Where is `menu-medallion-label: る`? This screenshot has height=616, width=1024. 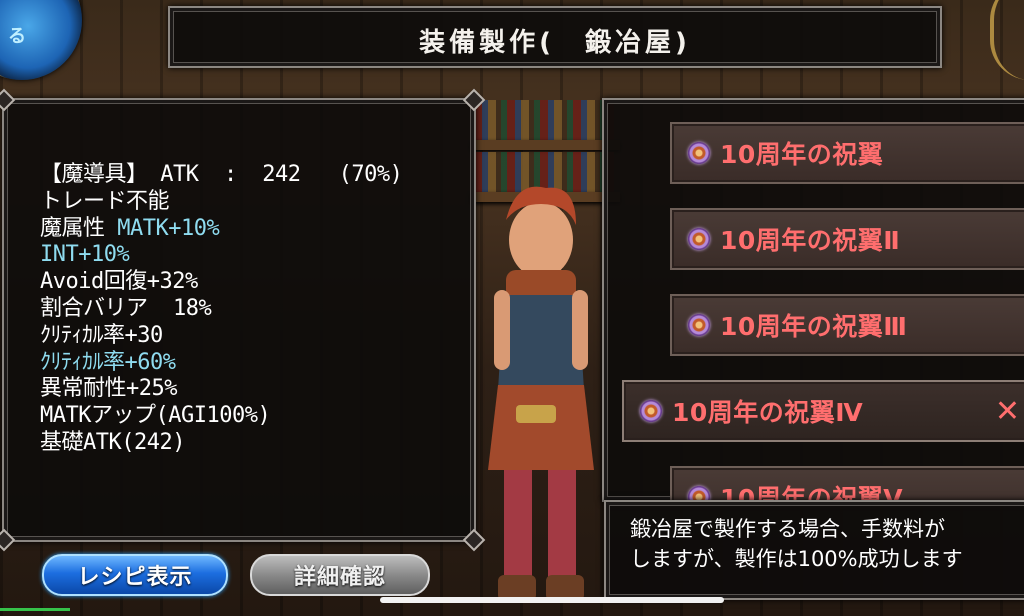
menu-medallion-label: る is located at coordinates (17, 36).